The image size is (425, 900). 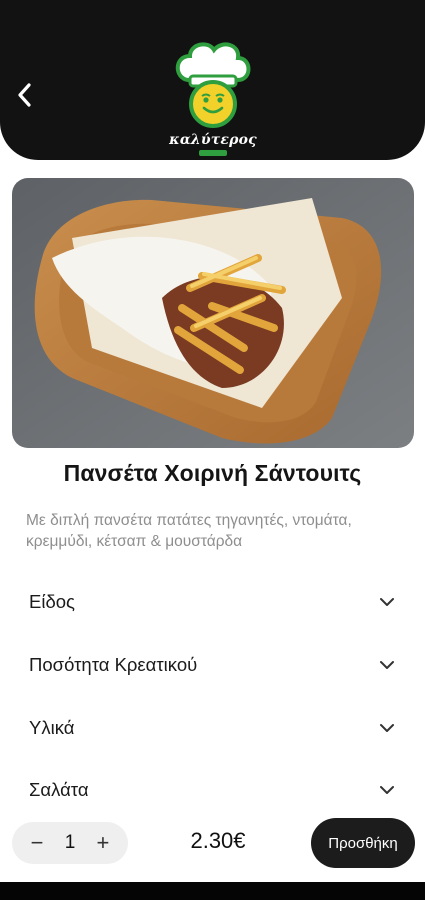 What do you see at coordinates (52, 727) in the screenshot?
I see `option-label: Υλικά` at bounding box center [52, 727].